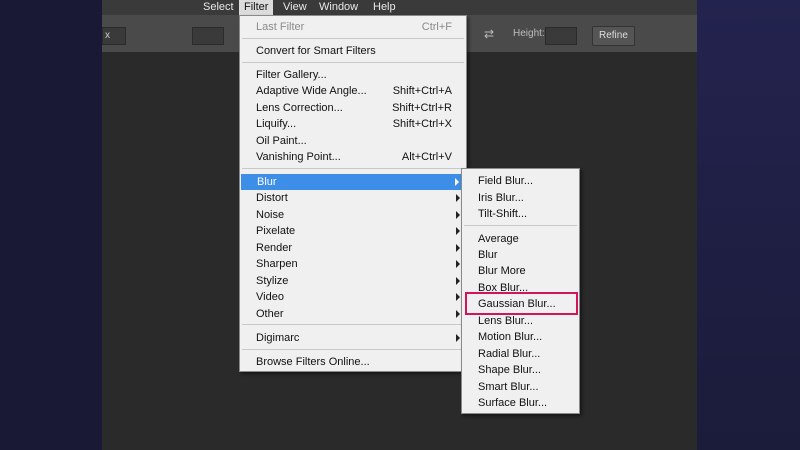  What do you see at coordinates (353, 297) in the screenshot?
I see `menu-item-video: Video` at bounding box center [353, 297].